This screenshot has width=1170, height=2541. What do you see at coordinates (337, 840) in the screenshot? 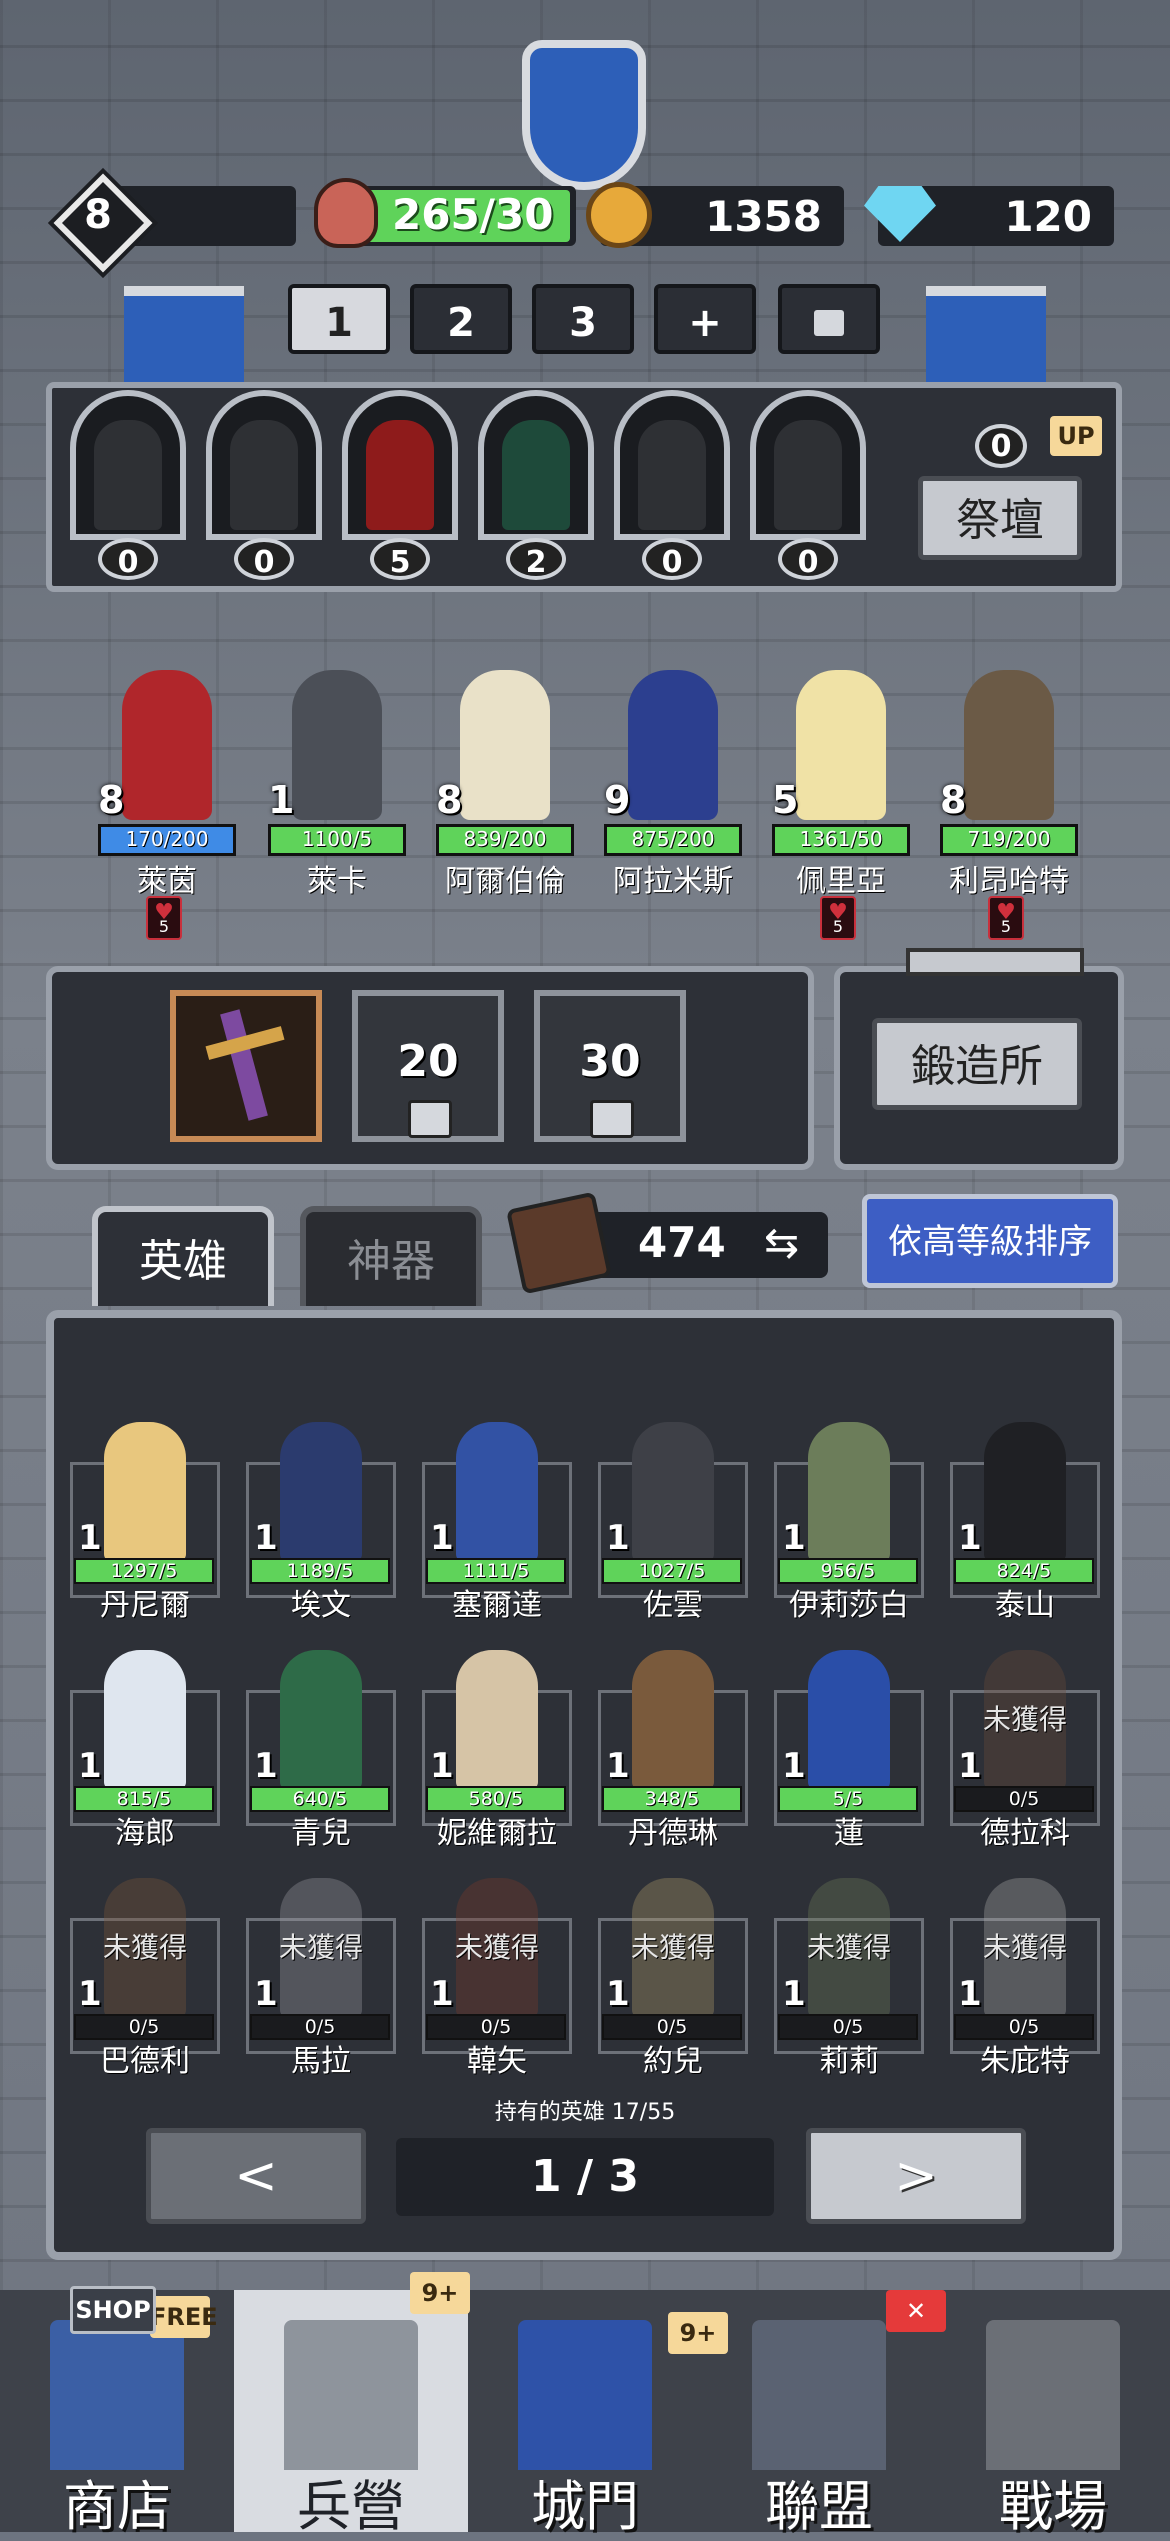
I see `hero-shard-bar: 1100/5` at bounding box center [337, 840].